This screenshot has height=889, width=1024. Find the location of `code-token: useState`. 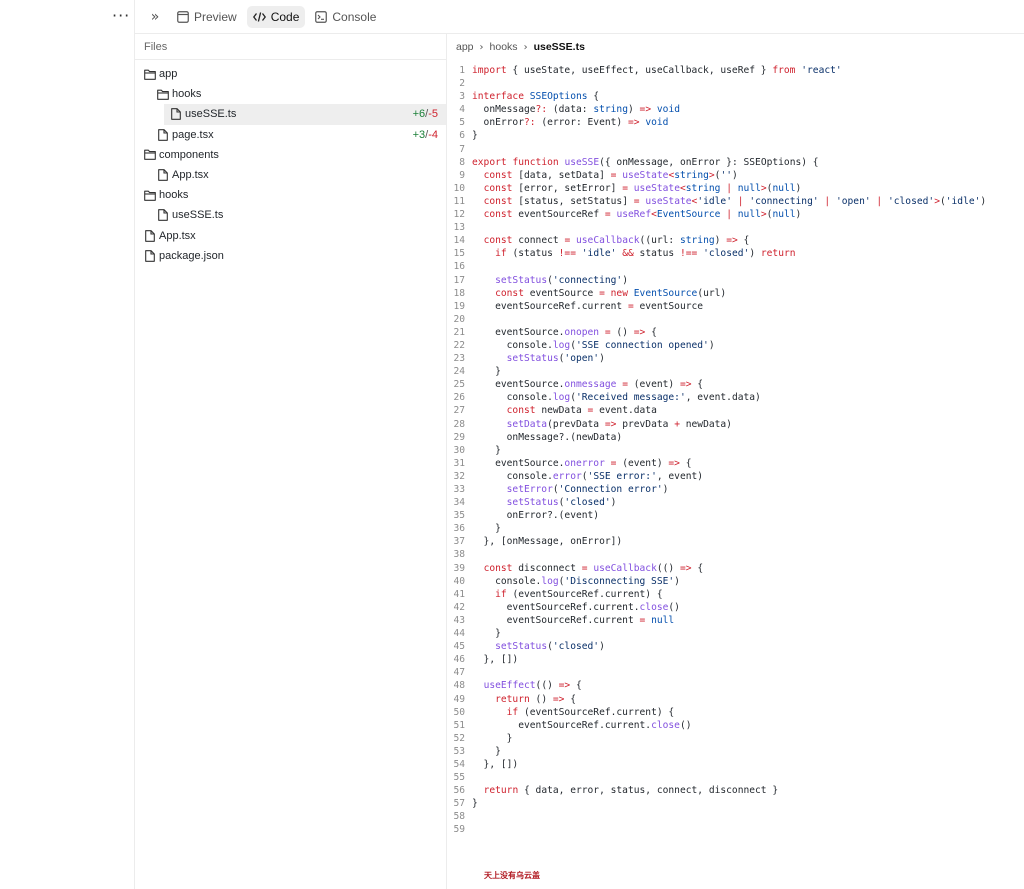

code-token: useState is located at coordinates (668, 201).